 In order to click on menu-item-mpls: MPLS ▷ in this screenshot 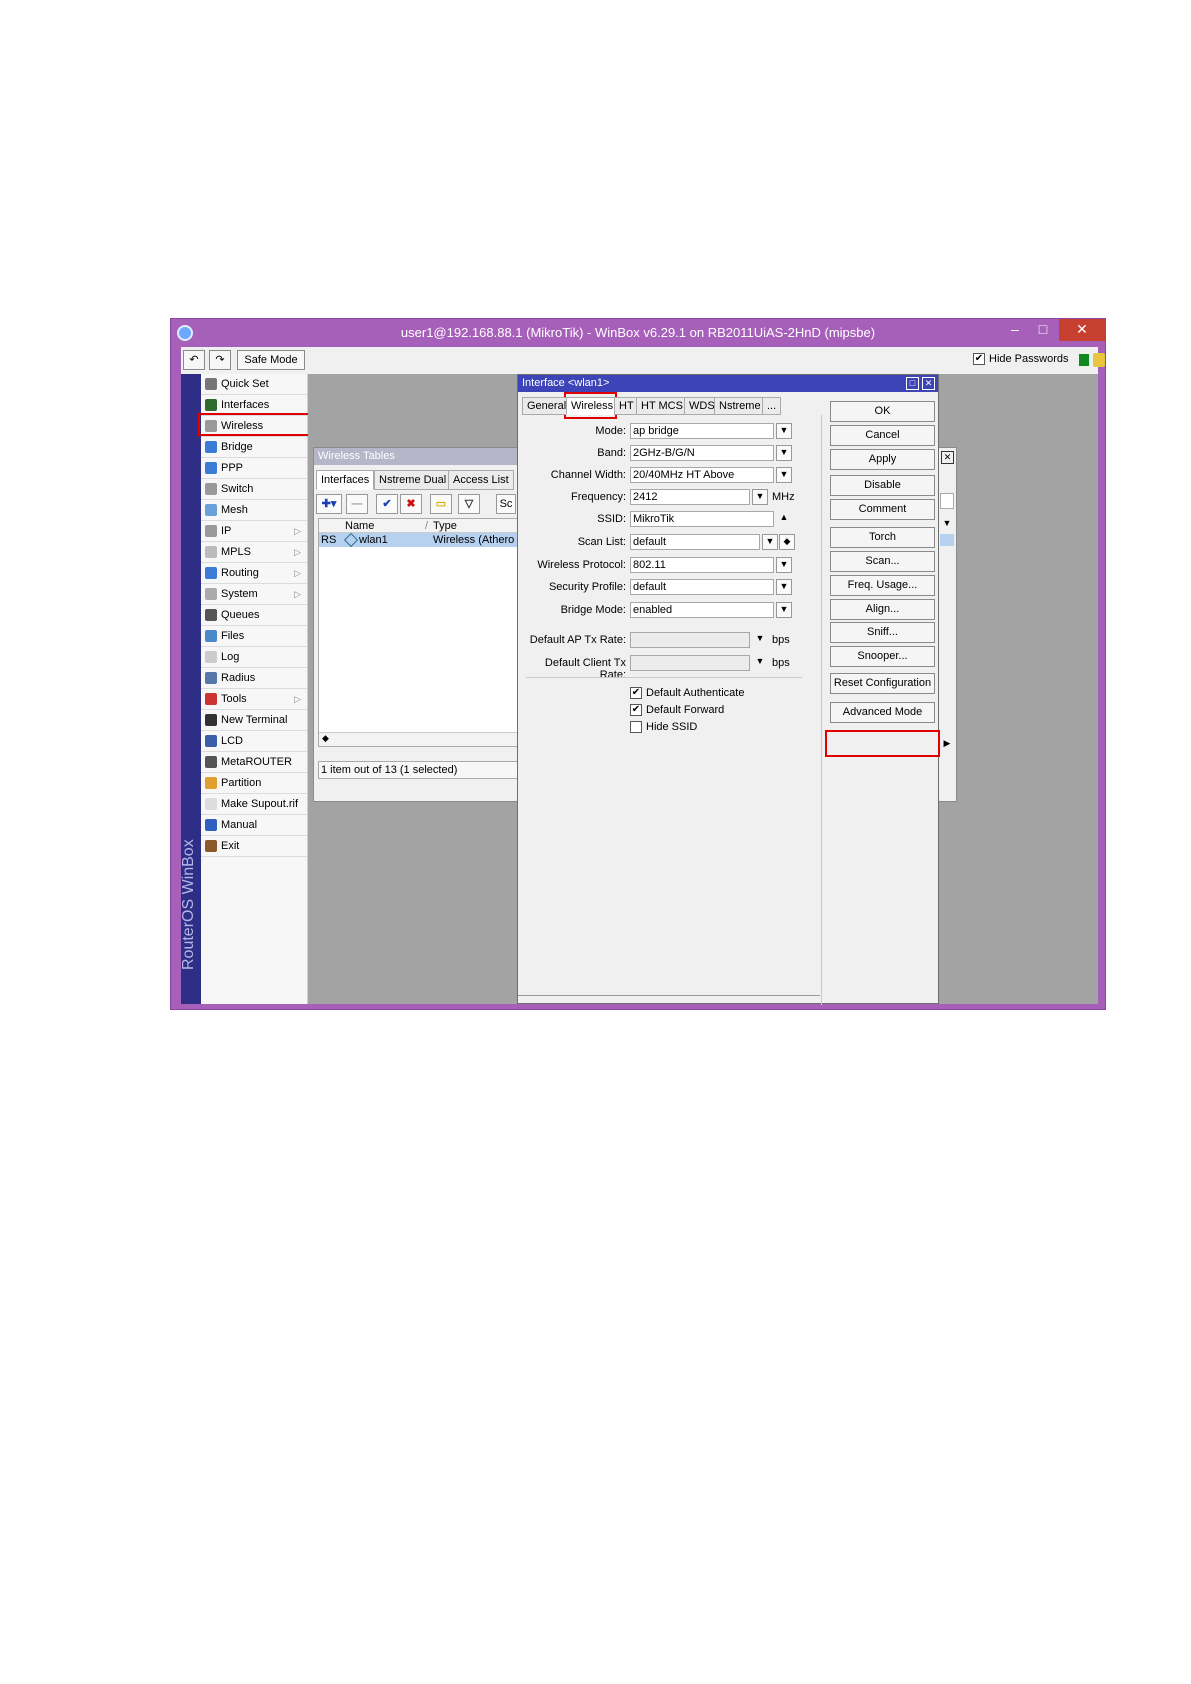, I will do `click(254, 552)`.